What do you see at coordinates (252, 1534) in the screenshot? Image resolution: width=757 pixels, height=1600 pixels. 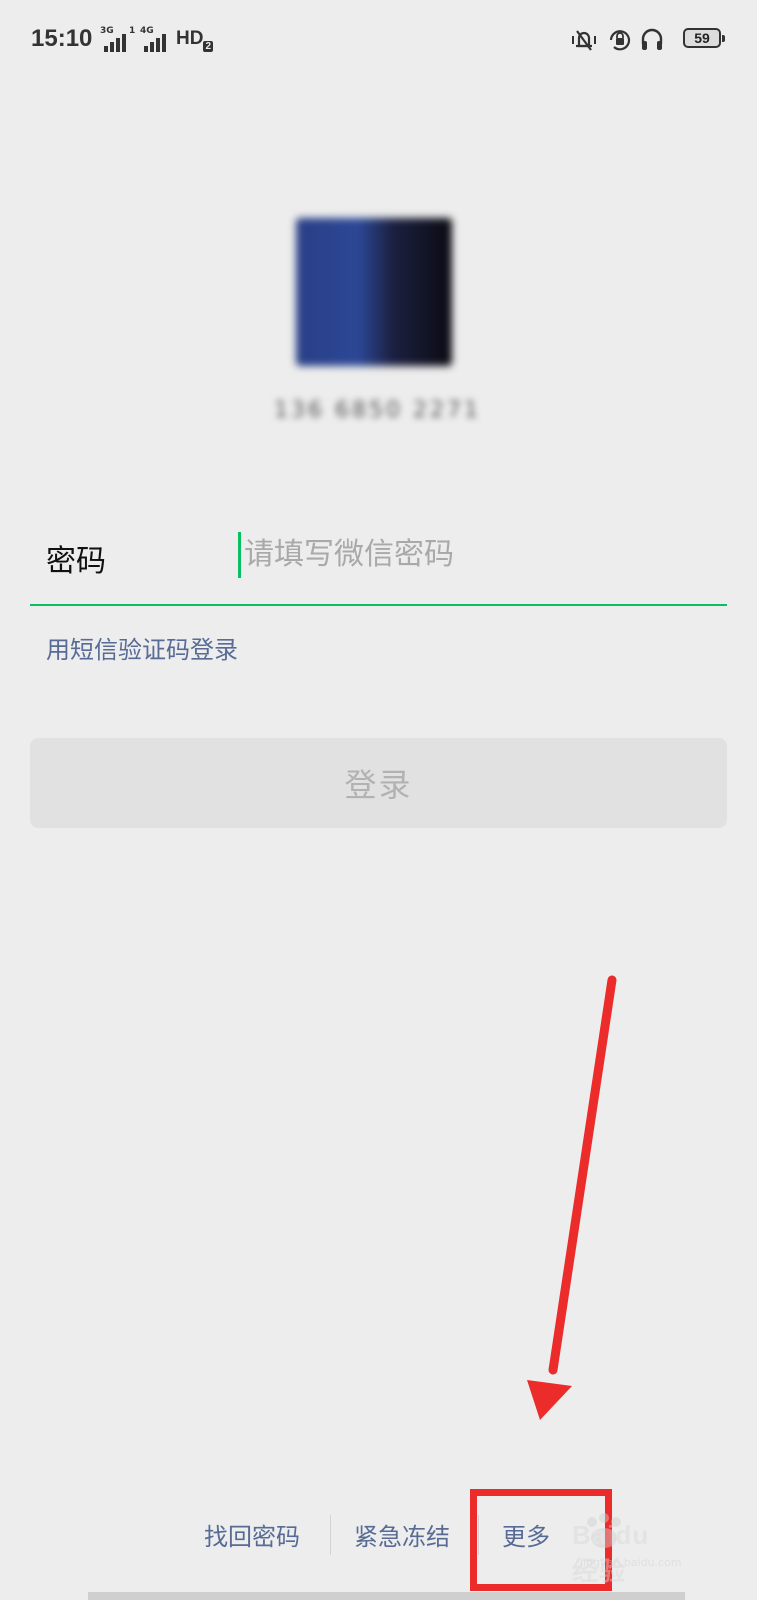 I see `find-password-link: 找回密码` at bounding box center [252, 1534].